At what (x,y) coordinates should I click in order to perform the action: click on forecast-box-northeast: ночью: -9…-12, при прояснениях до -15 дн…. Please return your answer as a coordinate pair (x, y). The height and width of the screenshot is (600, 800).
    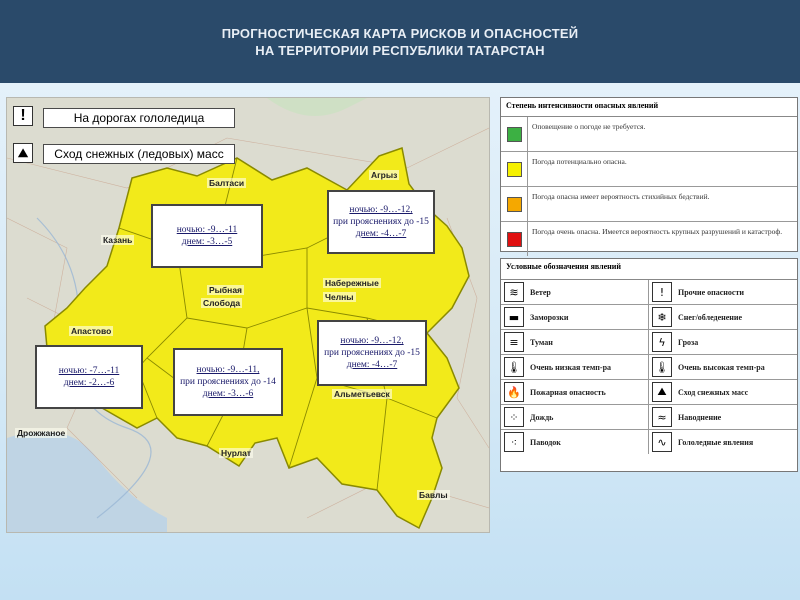
    Looking at the image, I should click on (381, 222).